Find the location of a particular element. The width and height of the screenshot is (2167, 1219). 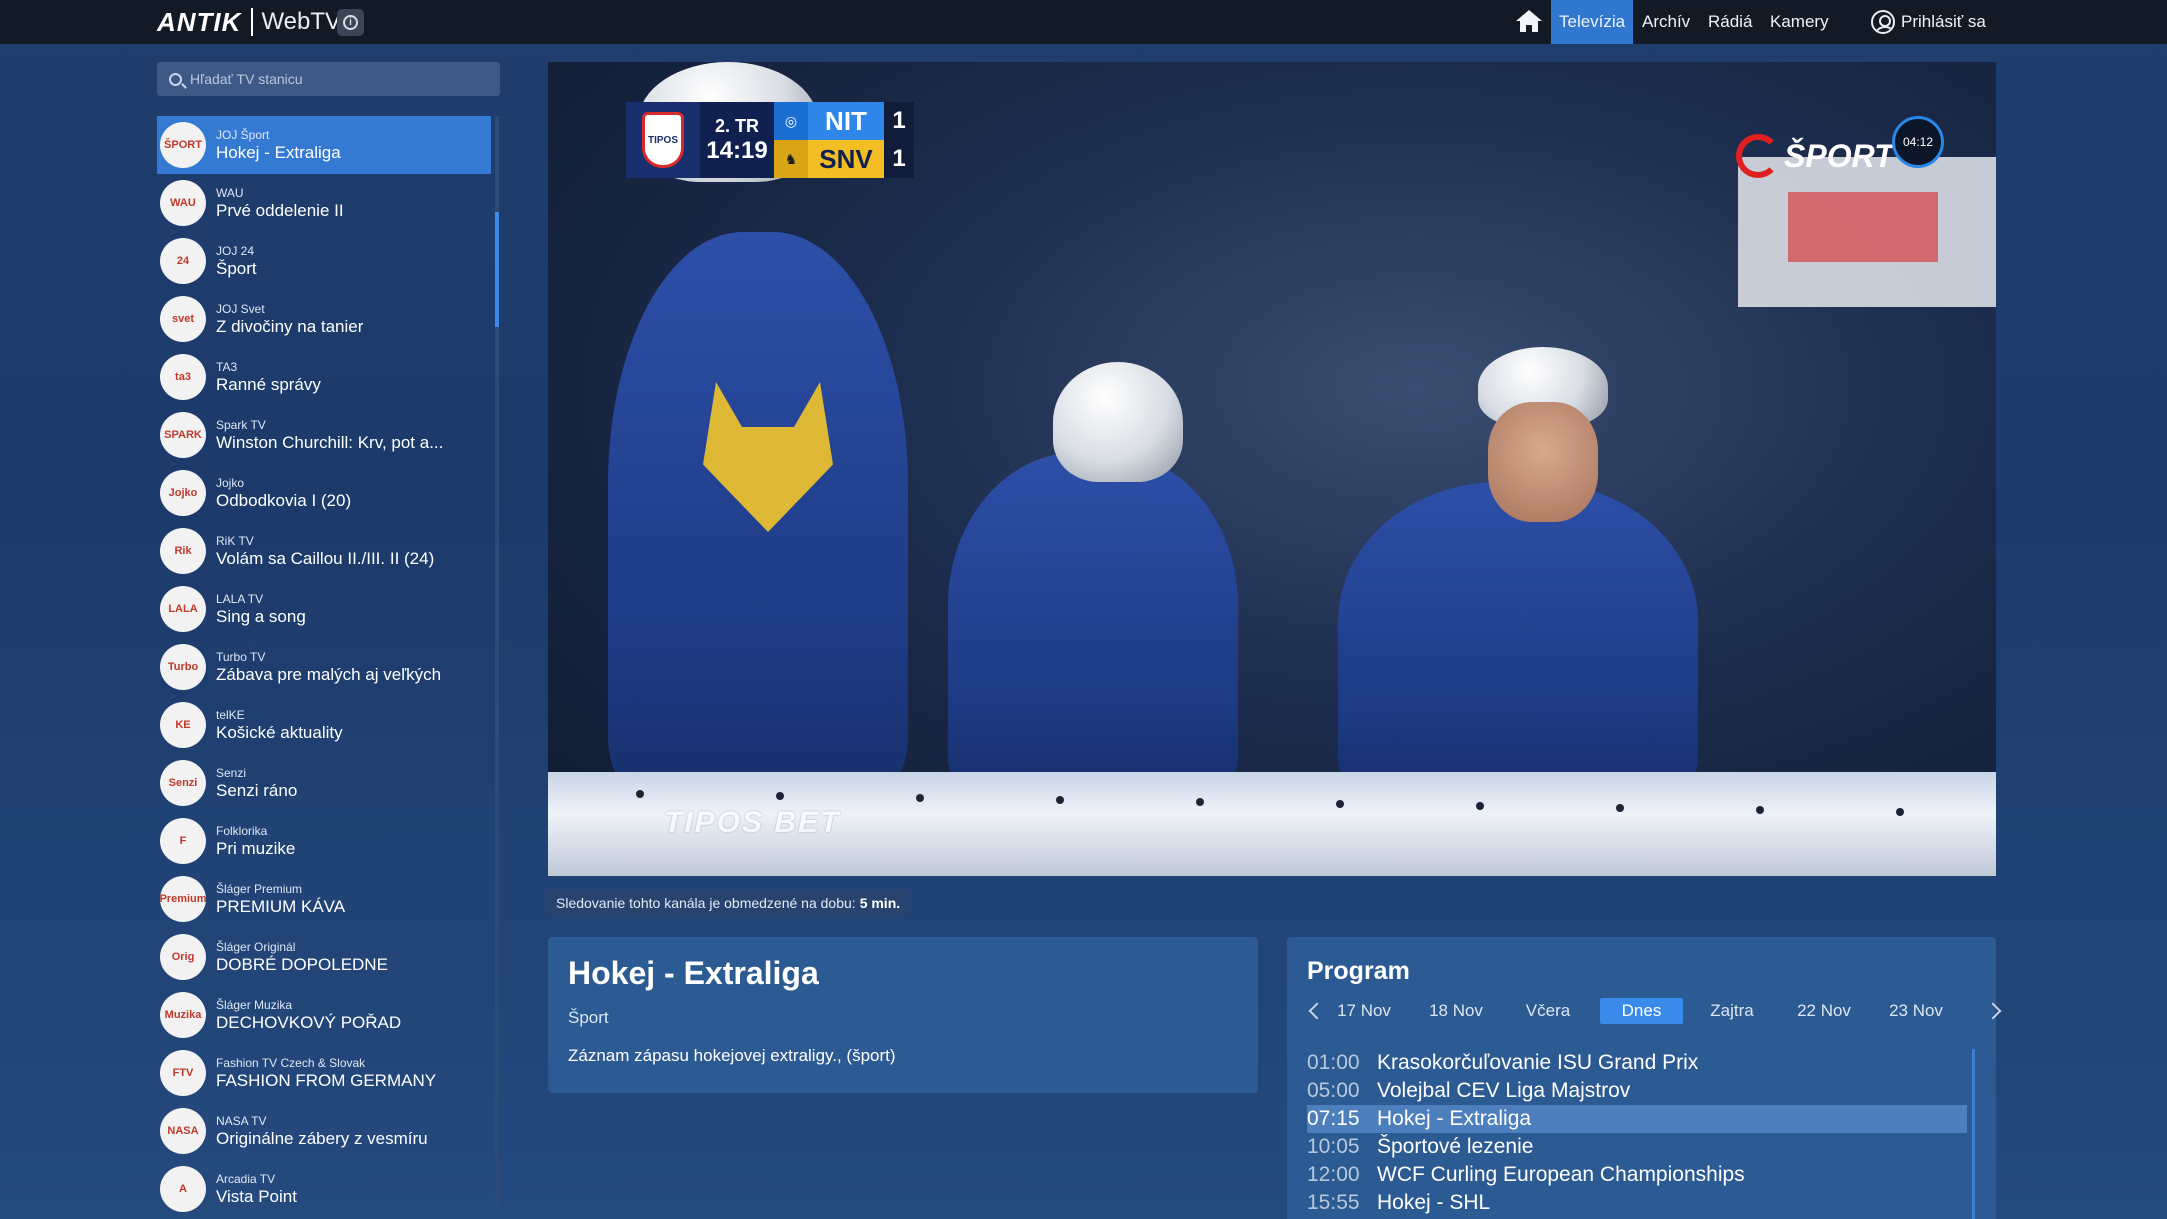

channel-name: telKE is located at coordinates (230, 714).